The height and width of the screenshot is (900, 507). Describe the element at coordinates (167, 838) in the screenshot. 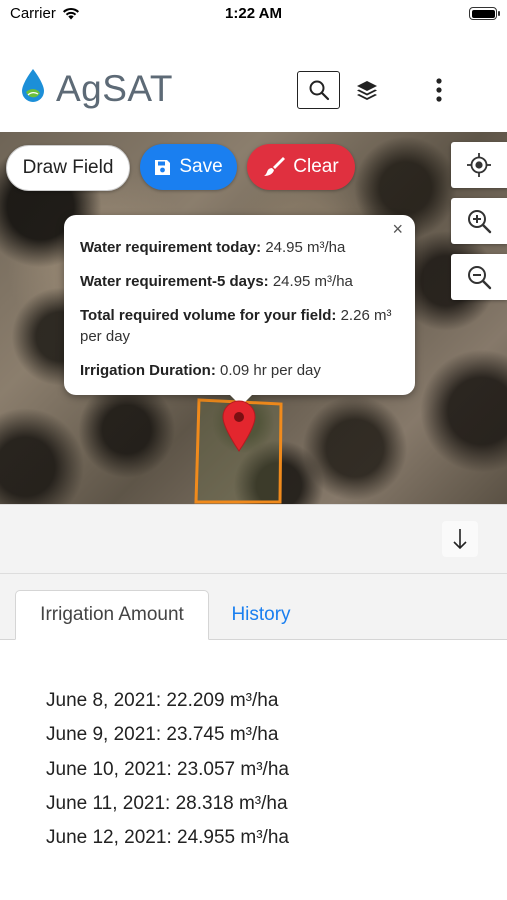

I see `list-item: June 12, 2021: 24.955 m³/ha` at that location.